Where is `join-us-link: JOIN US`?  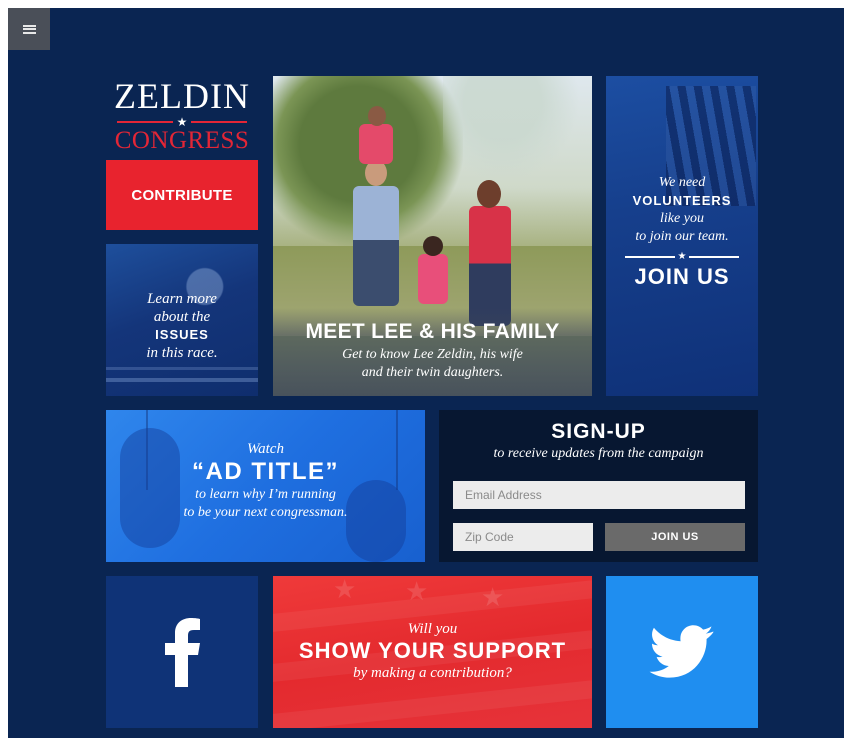 join-us-link: JOIN US is located at coordinates (682, 277).